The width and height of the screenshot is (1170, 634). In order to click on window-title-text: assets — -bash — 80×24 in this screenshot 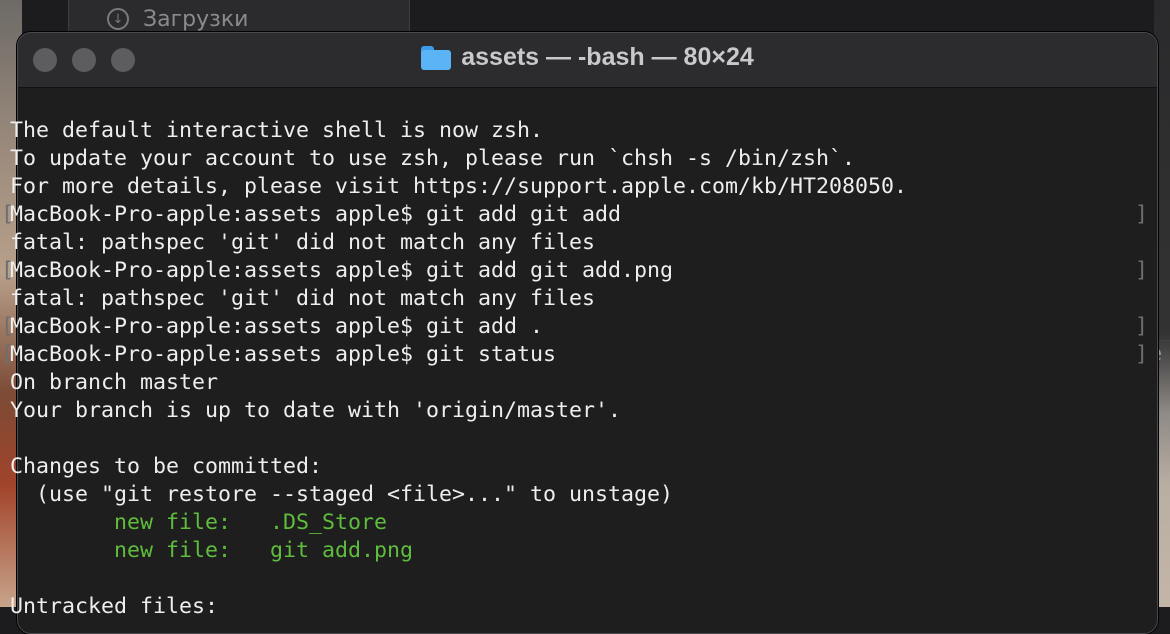, I will do `click(607, 57)`.